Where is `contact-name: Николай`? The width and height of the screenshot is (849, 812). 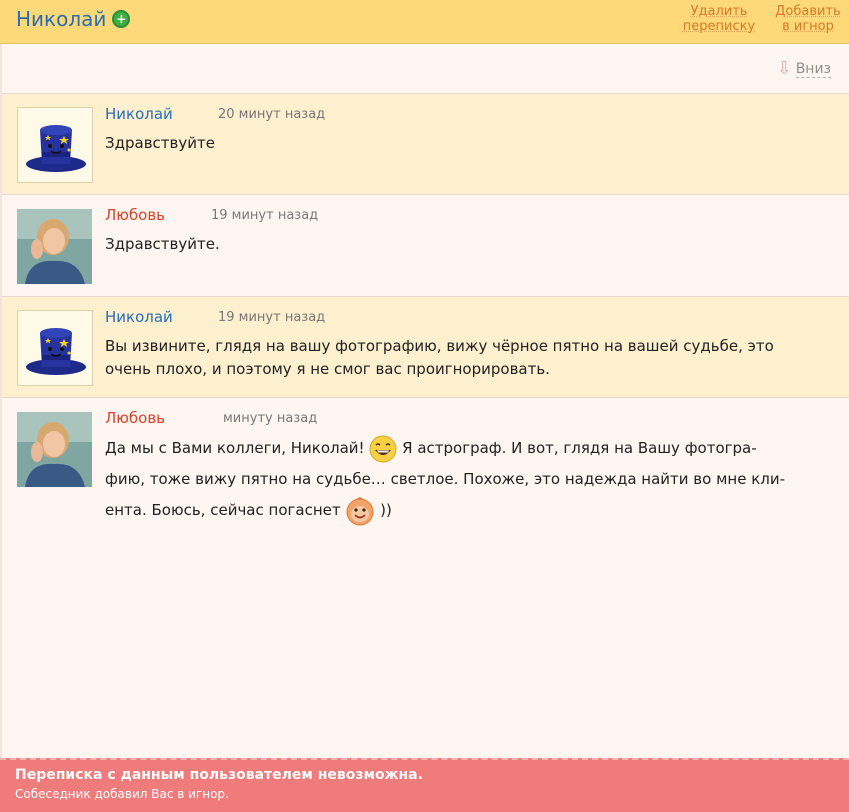 contact-name: Николай is located at coordinates (61, 19).